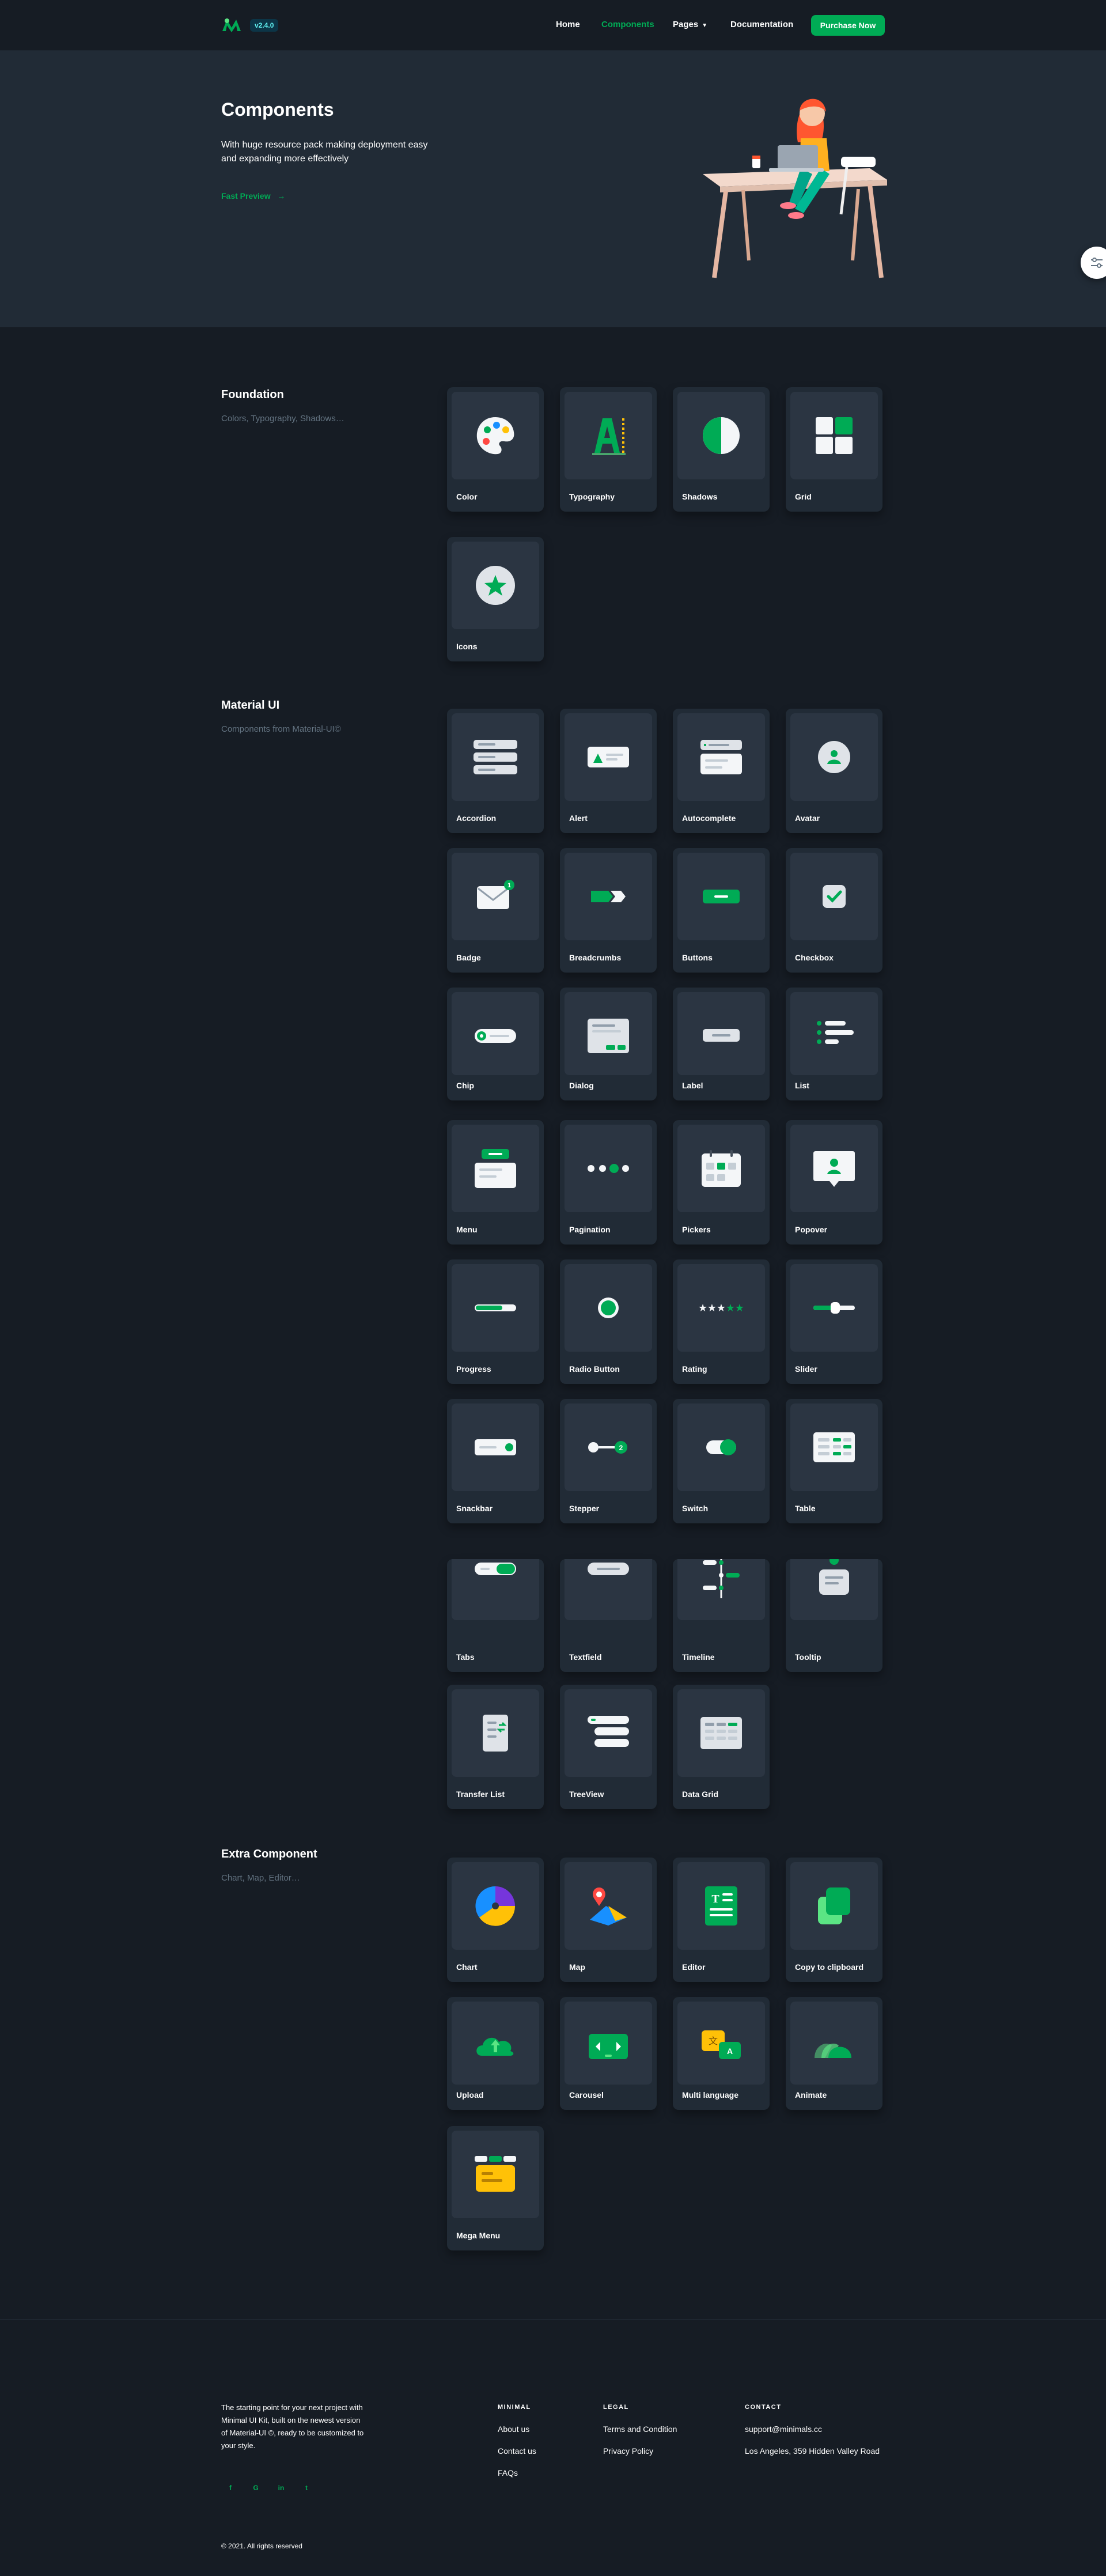 The image size is (1106, 2576). What do you see at coordinates (495, 771) in the screenshot?
I see `card-accordion: Accordion` at bounding box center [495, 771].